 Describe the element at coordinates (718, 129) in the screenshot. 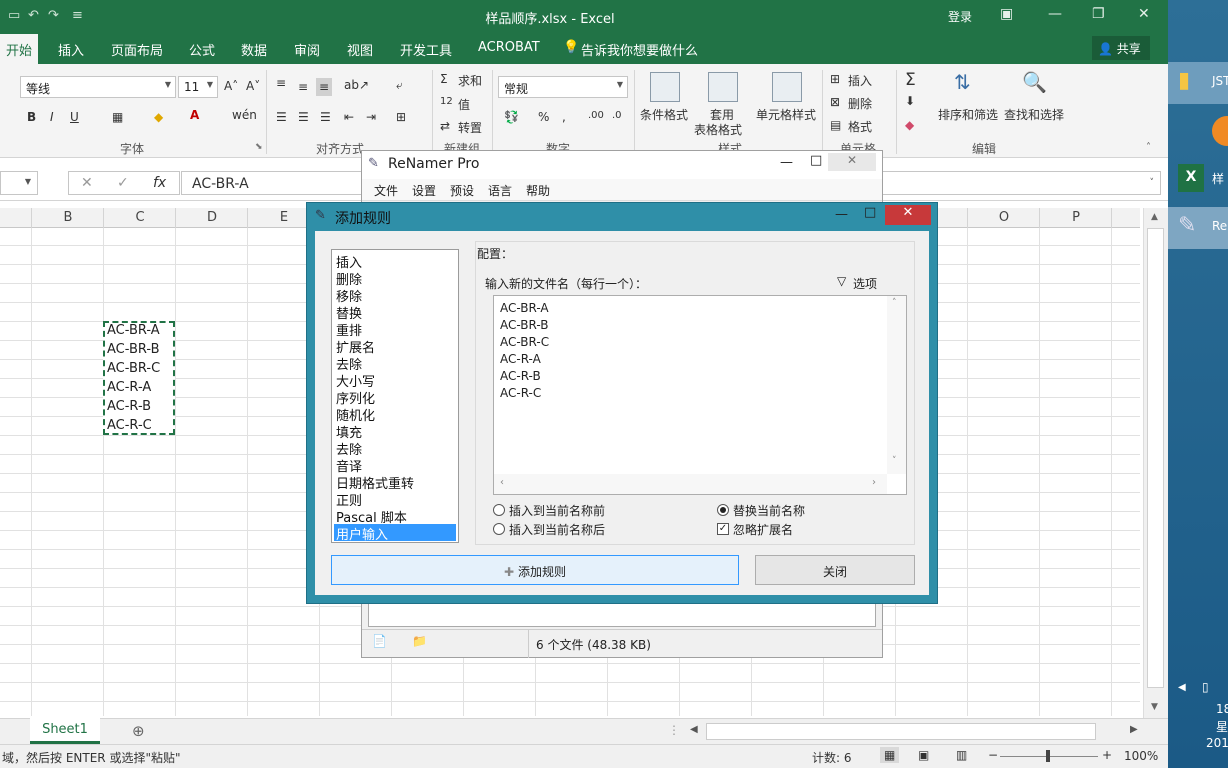

I see `table-format-label-2: 表格格式` at that location.